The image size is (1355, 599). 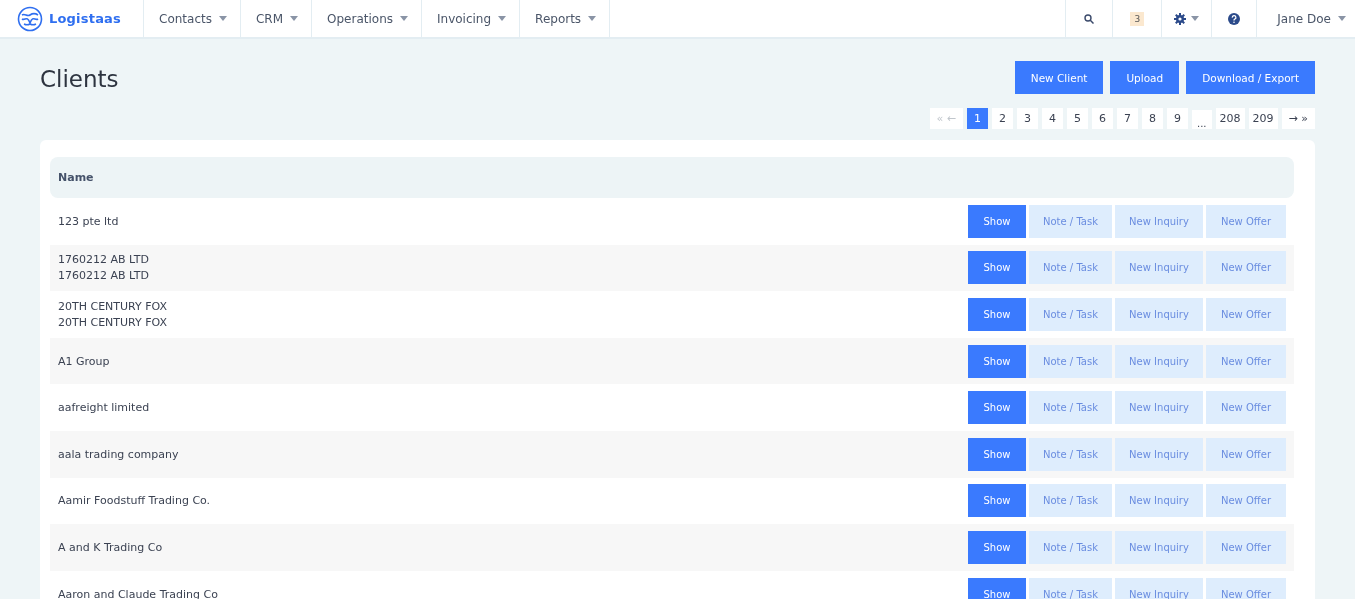 What do you see at coordinates (977, 118) in the screenshot?
I see `page-button: 1` at bounding box center [977, 118].